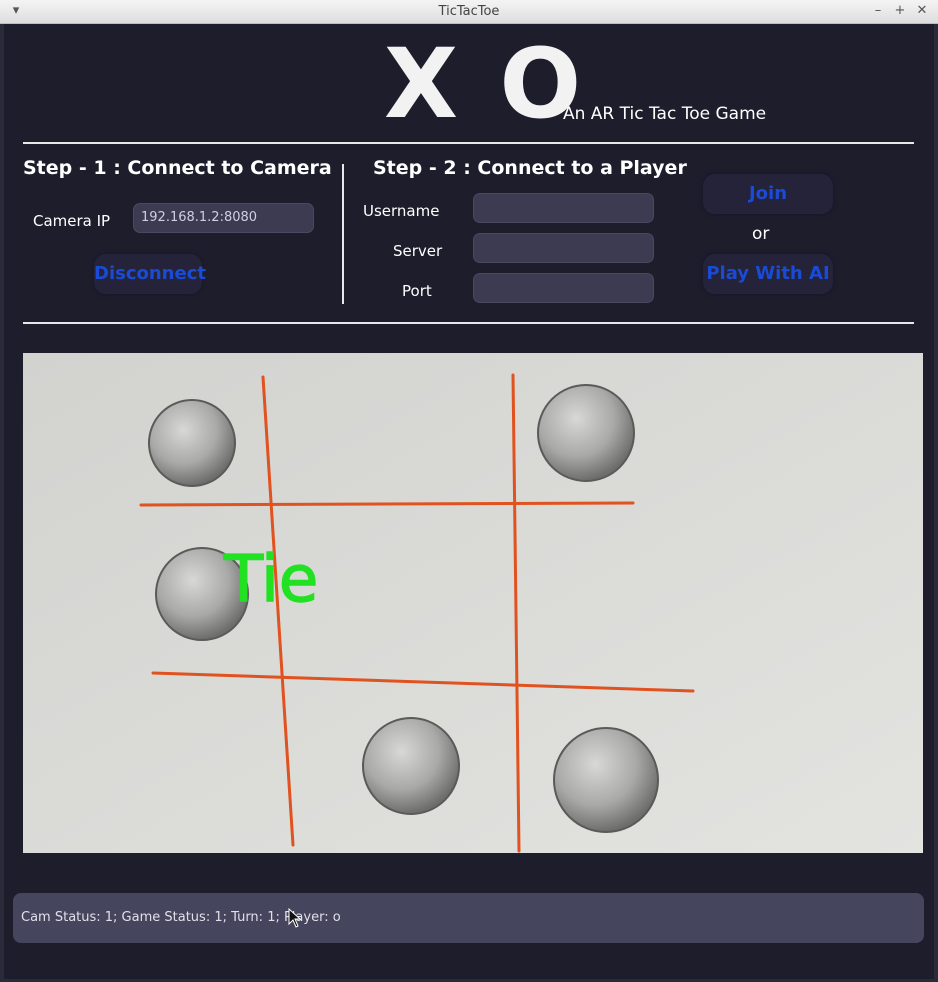 The image size is (938, 982). I want to click on step1-title: Step - 1 : Connect to Camera, so click(177, 168).